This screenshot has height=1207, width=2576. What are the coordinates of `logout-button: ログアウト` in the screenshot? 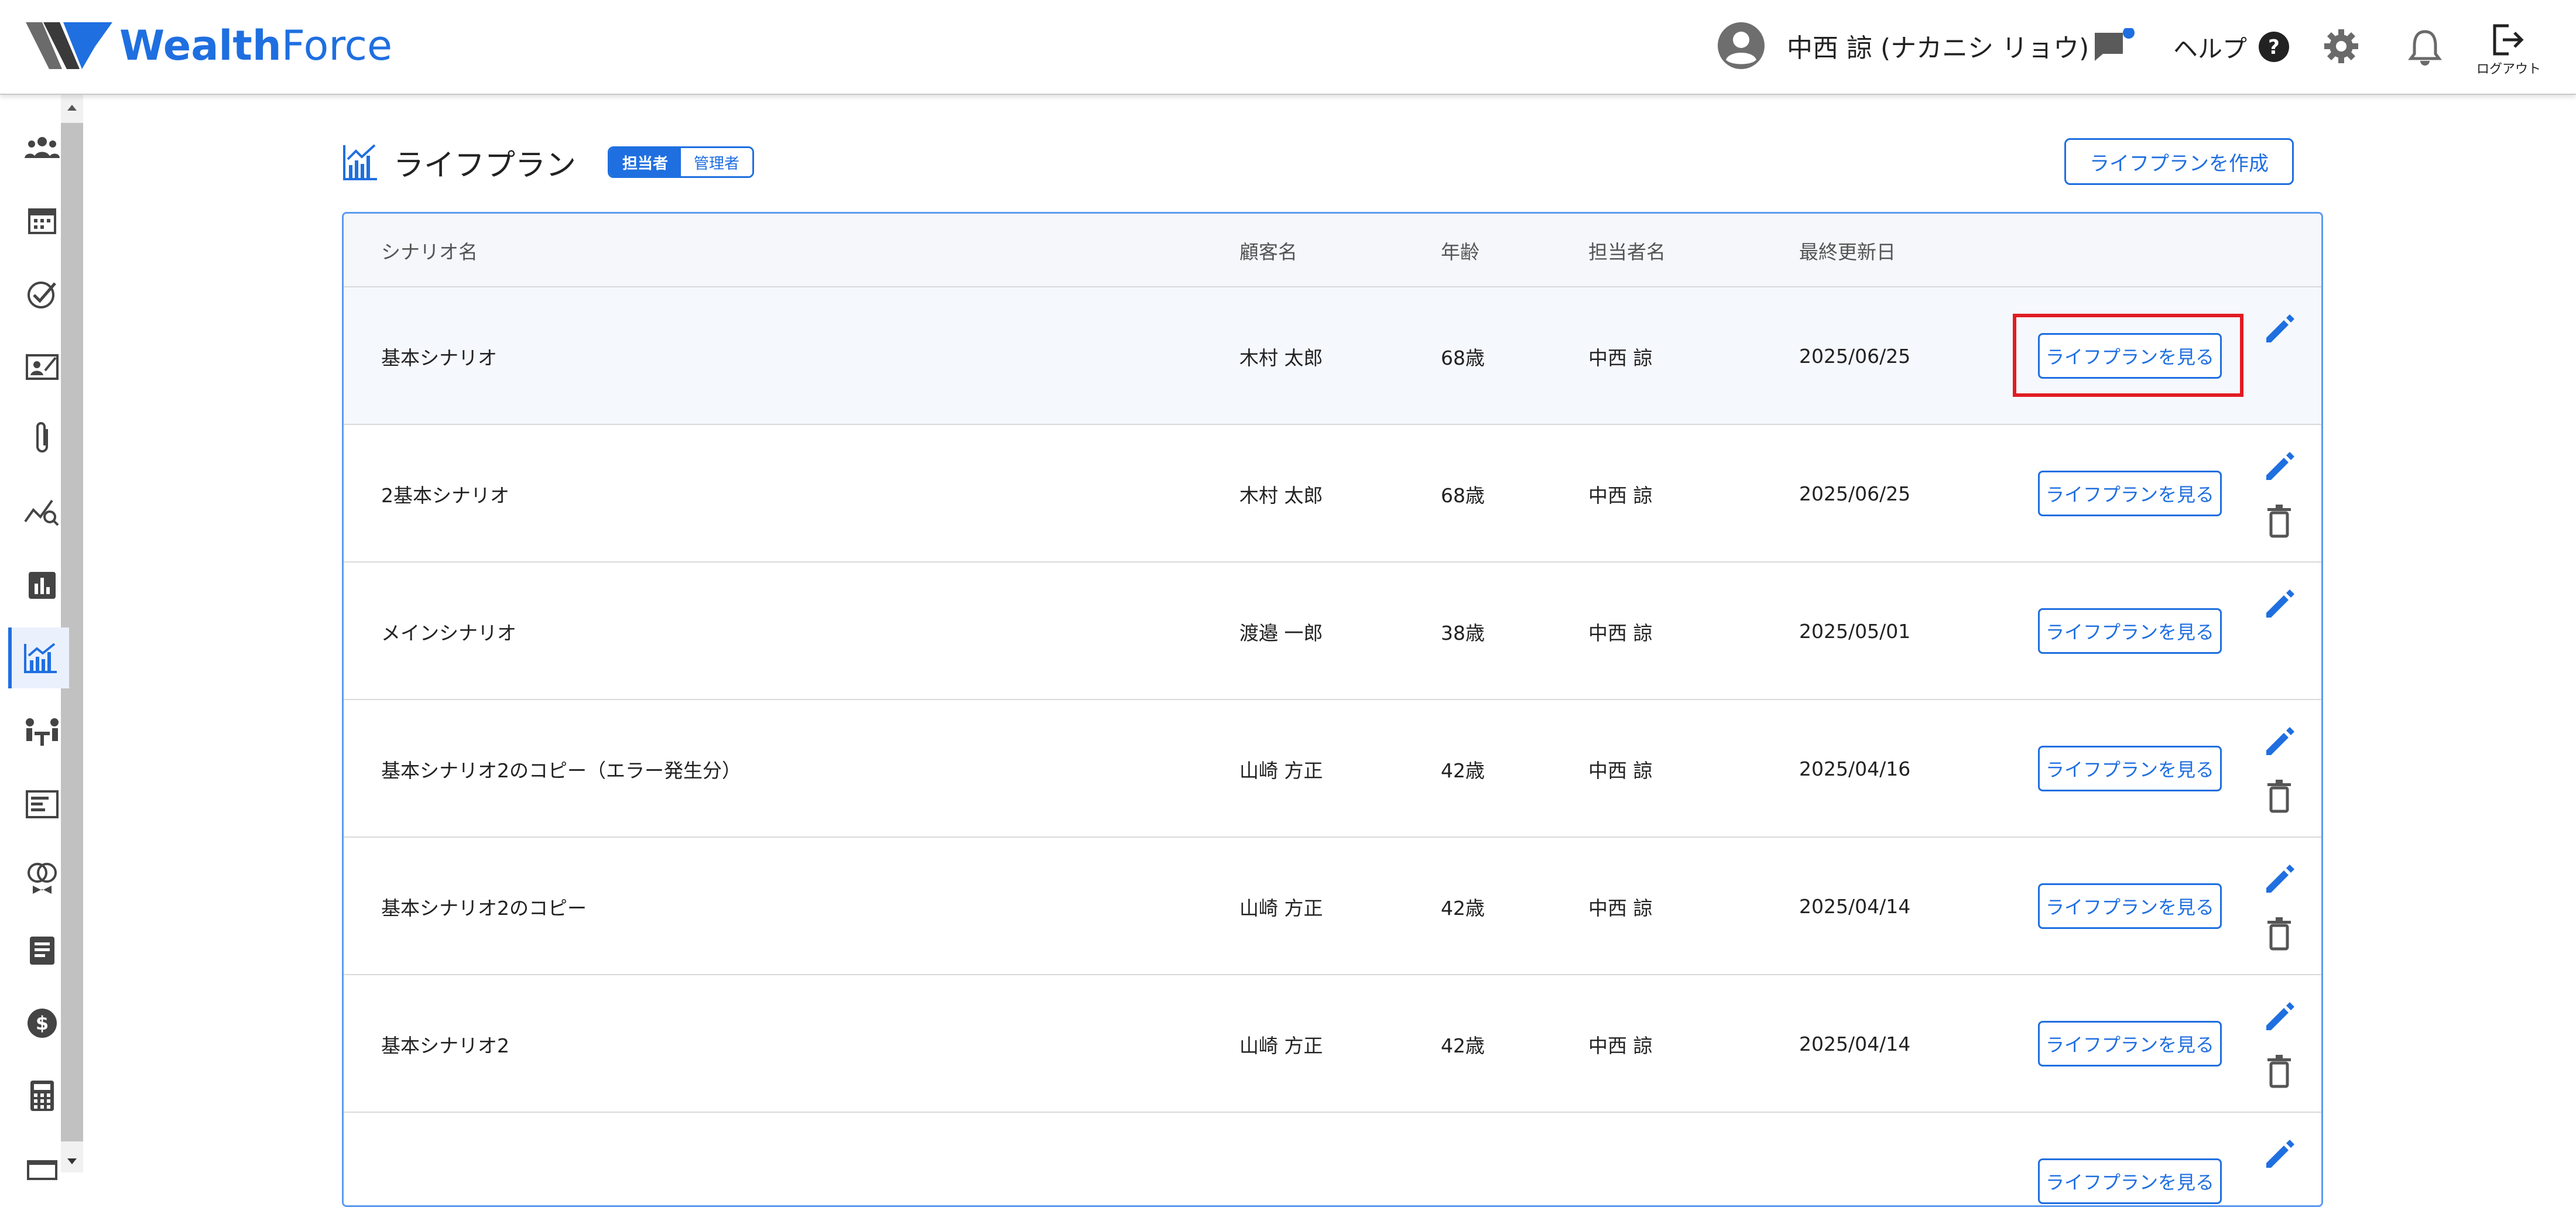 It's located at (2508, 50).